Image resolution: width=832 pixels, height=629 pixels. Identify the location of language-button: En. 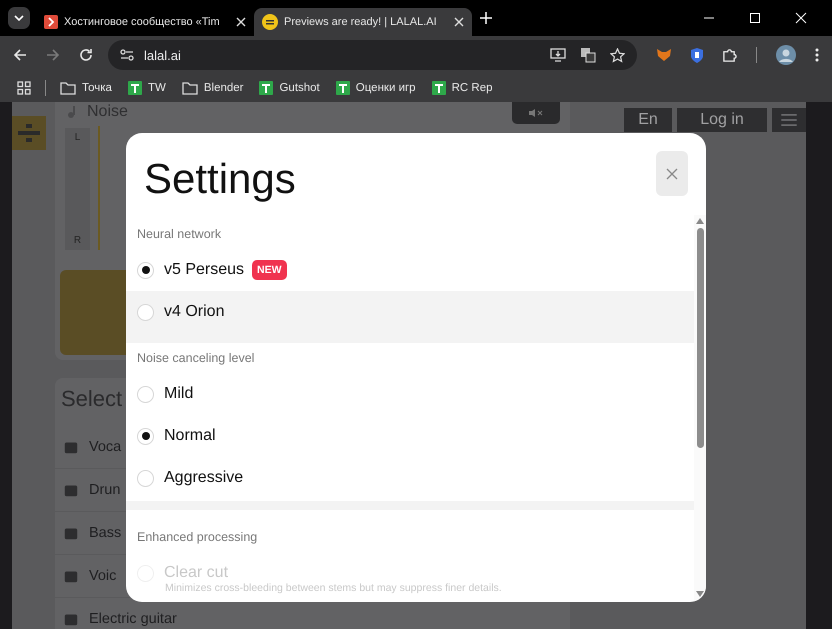
(648, 120).